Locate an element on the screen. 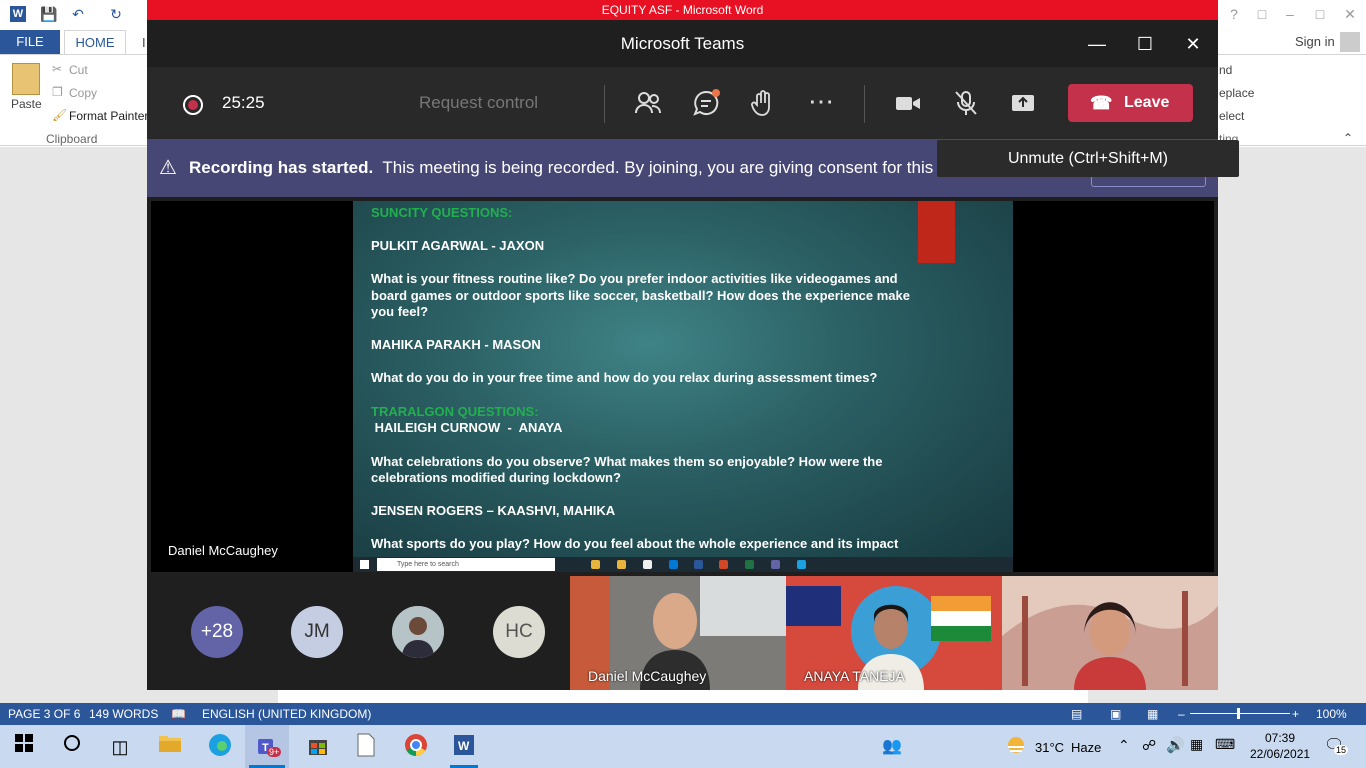  recording-banner-title: Recording has started. is located at coordinates (281, 167).